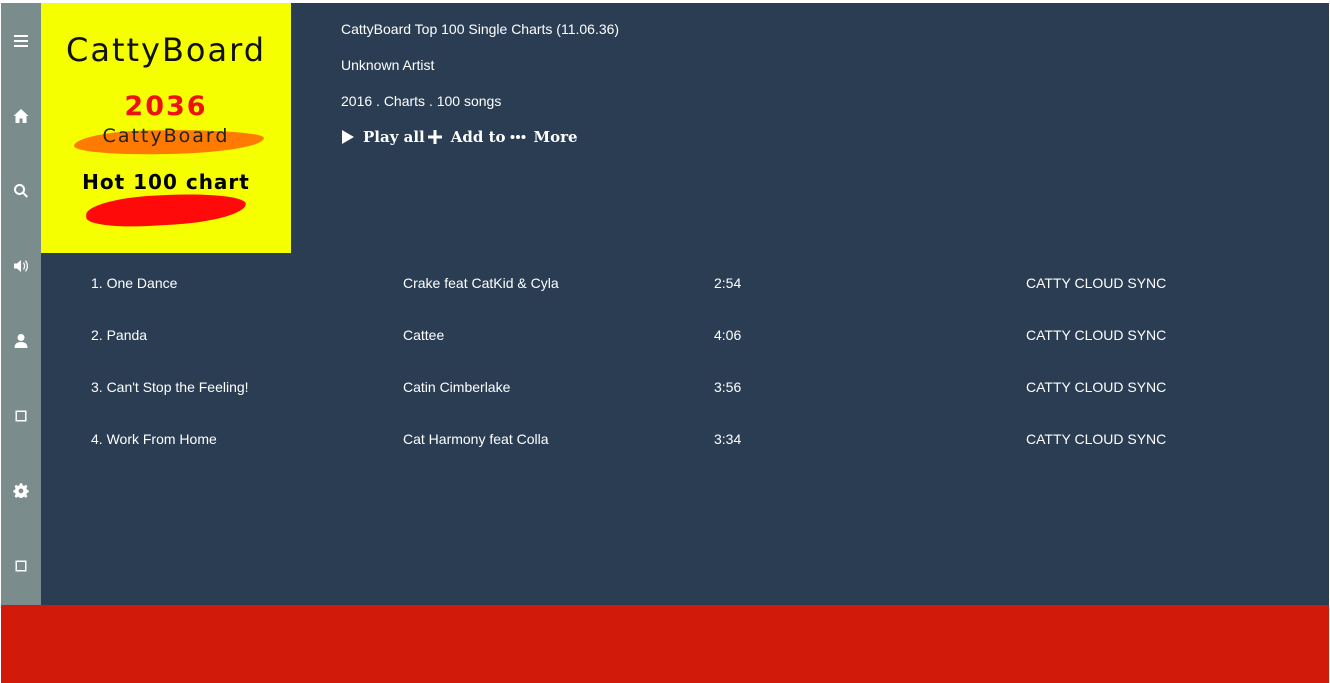 This screenshot has height=683, width=1330. I want to click on cover-chart-name: Hot 100 chart, so click(166, 182).